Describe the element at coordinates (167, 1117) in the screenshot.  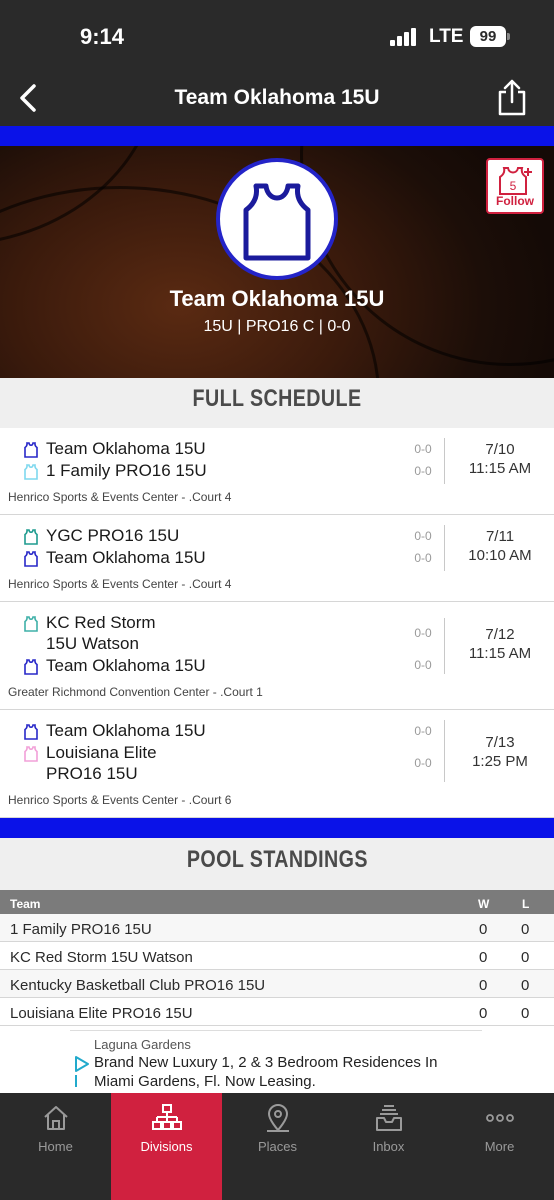
I see `divisions-icon` at that location.